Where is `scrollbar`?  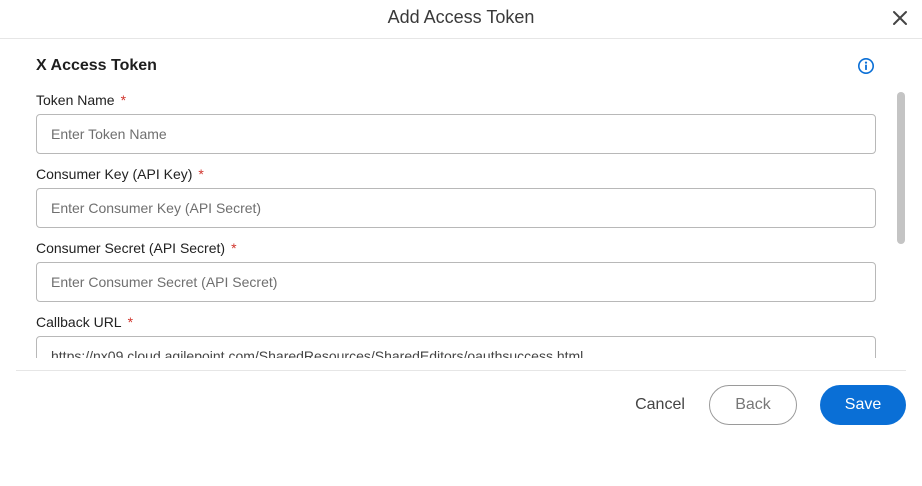
scrollbar is located at coordinates (901, 225).